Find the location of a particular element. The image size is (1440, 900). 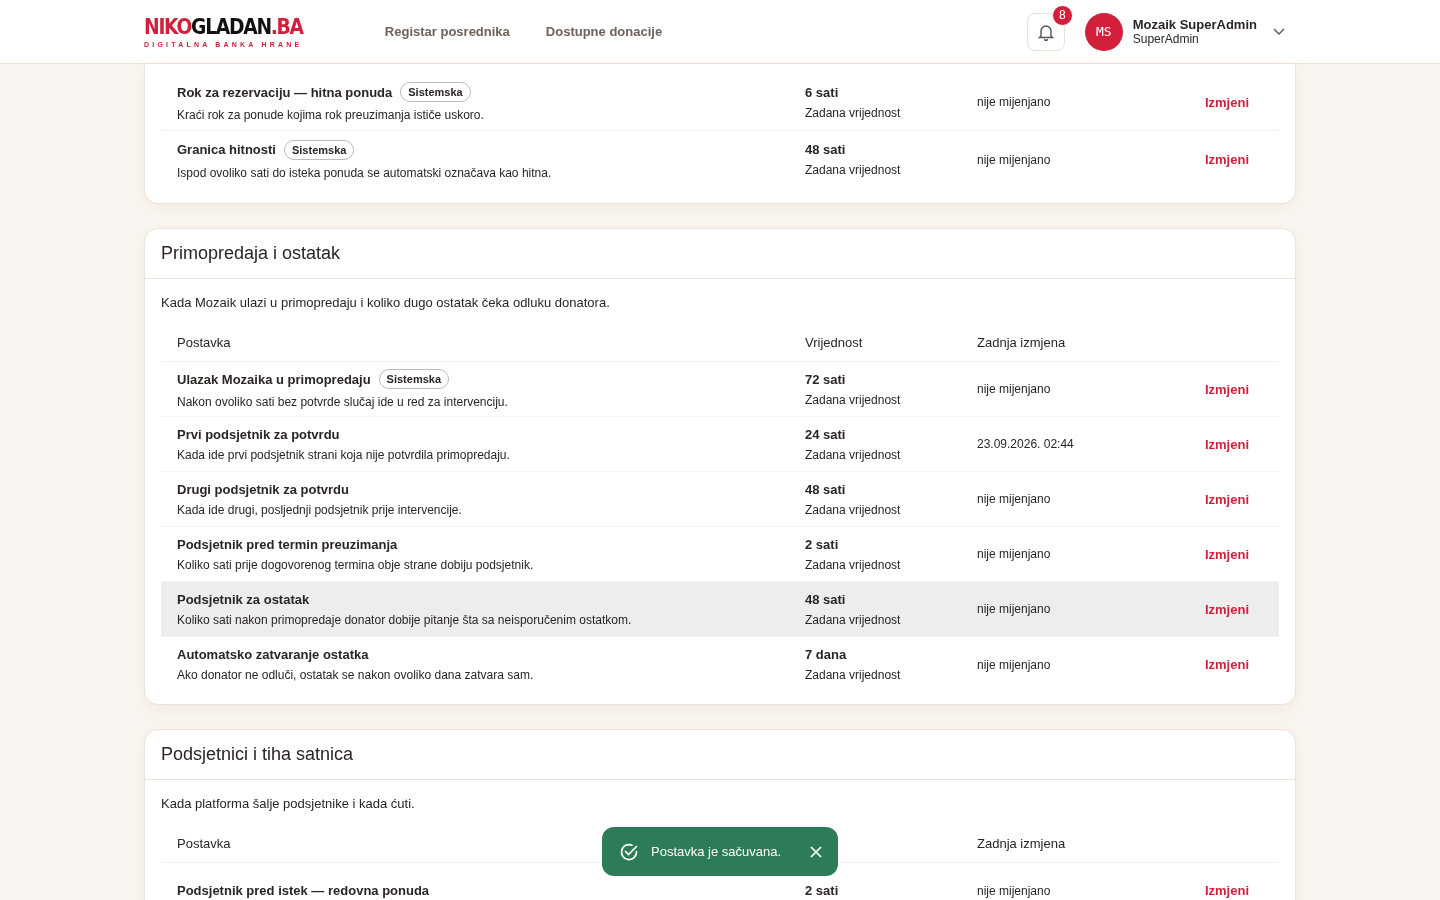

check-circle-icon is located at coordinates (629, 851).